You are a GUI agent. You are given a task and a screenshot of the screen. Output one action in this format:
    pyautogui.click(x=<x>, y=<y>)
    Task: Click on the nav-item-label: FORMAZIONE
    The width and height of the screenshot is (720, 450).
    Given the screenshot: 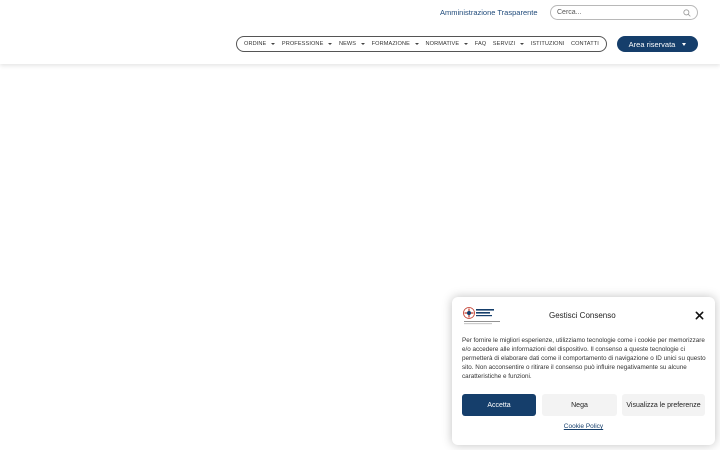 What is the action you would take?
    pyautogui.click(x=390, y=44)
    